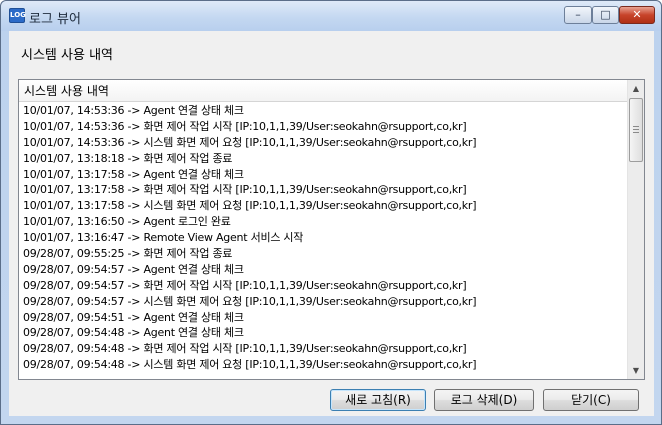 This screenshot has height=425, width=662. Describe the element at coordinates (323, 91) in the screenshot. I see `list-column-header: 시스템 사용 내역` at that location.